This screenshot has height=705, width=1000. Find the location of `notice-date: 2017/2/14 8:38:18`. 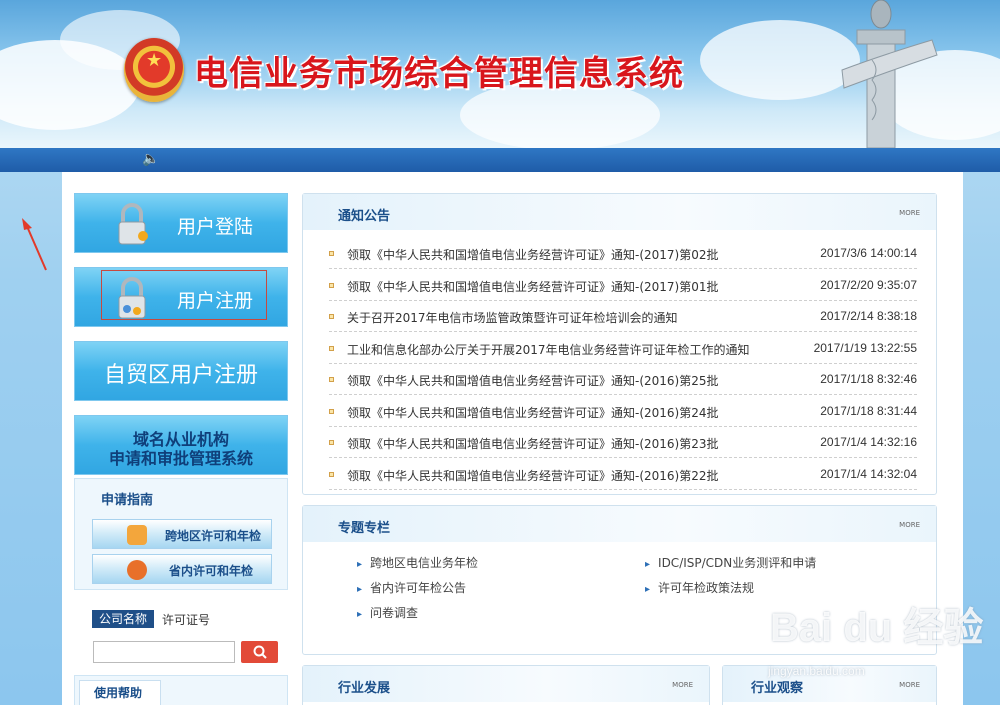

notice-date: 2017/2/14 8:38:18 is located at coordinates (868, 316).